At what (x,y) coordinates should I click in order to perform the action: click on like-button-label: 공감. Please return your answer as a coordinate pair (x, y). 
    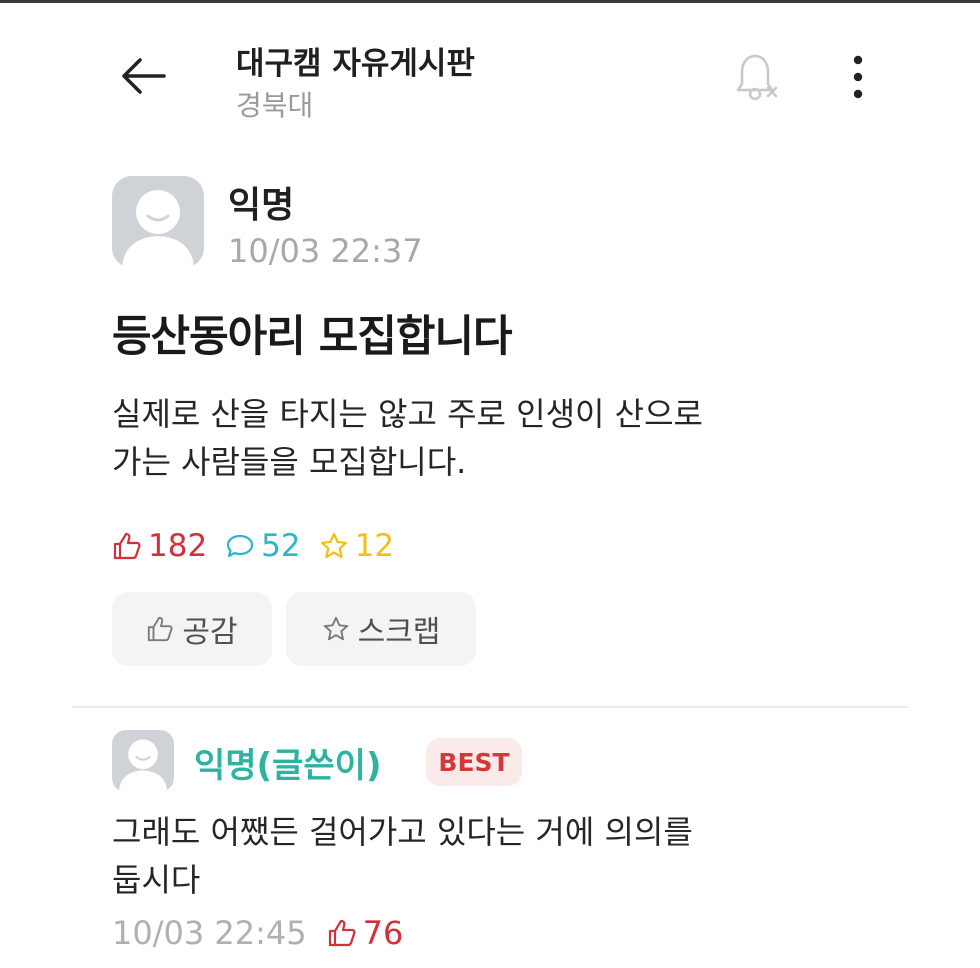
    Looking at the image, I should click on (210, 632).